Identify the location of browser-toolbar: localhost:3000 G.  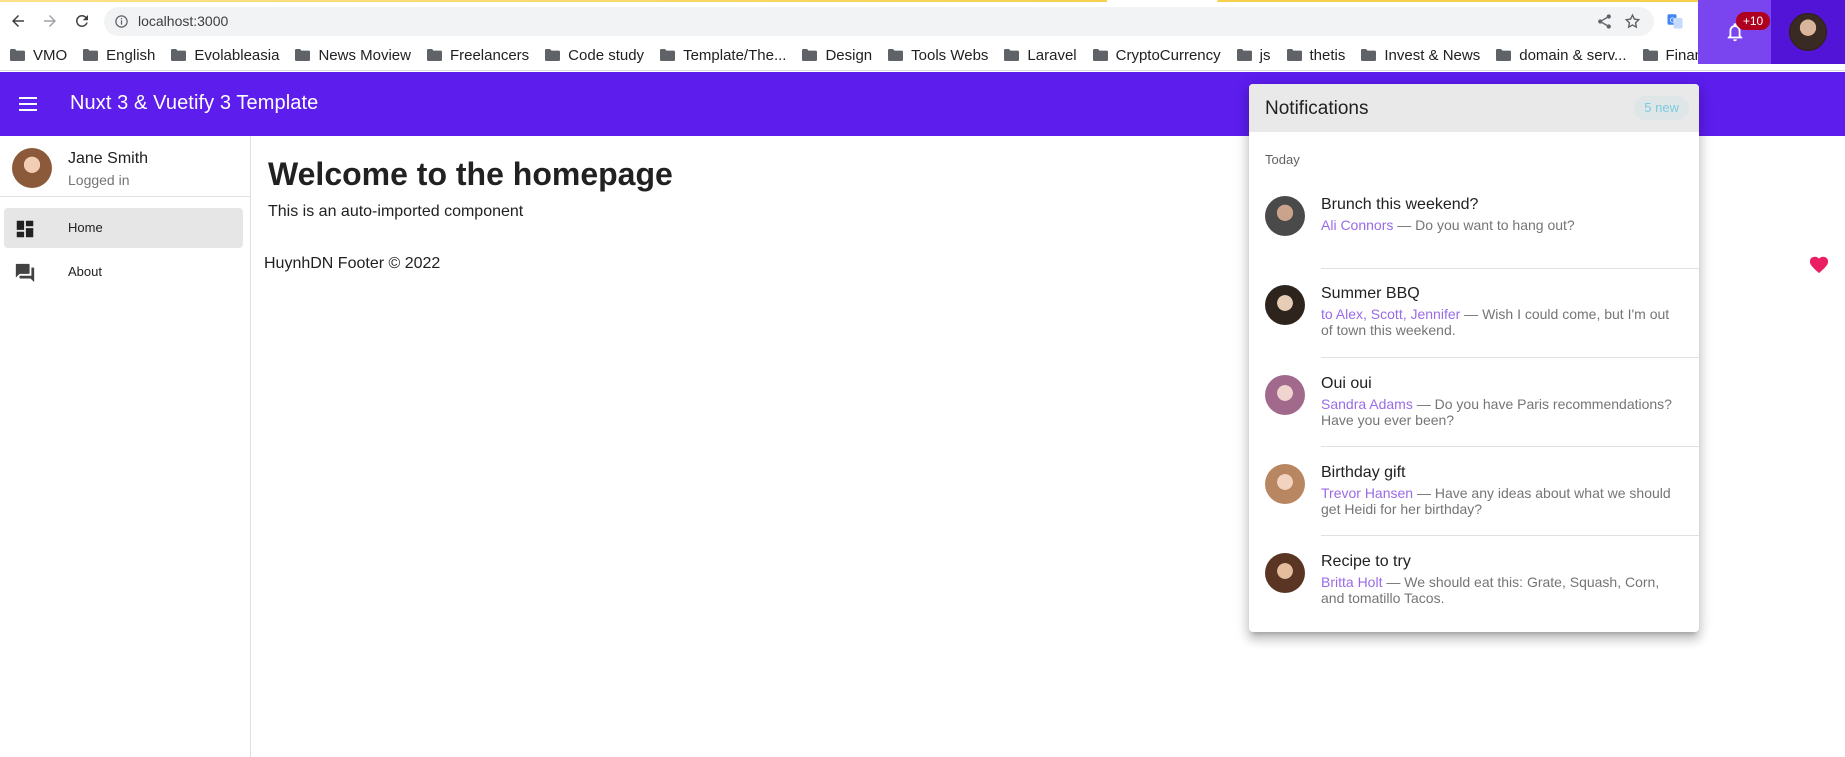
(922, 21).